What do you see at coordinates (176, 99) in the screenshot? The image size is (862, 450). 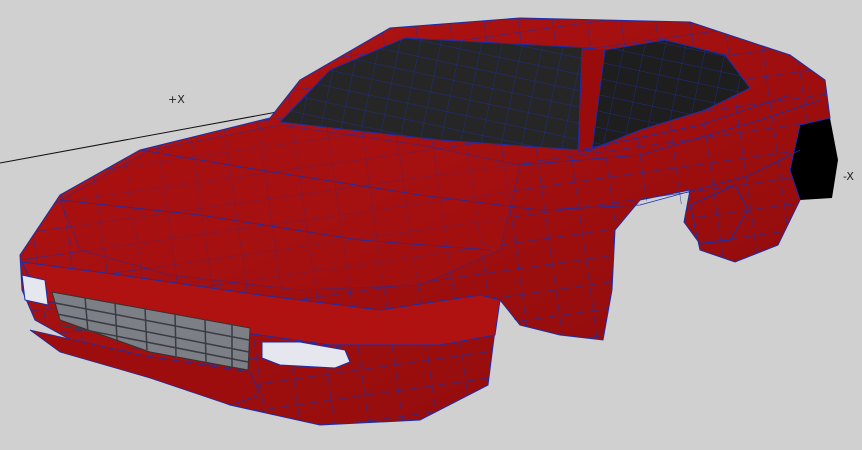 I see `axis-label-positive-x: +X` at bounding box center [176, 99].